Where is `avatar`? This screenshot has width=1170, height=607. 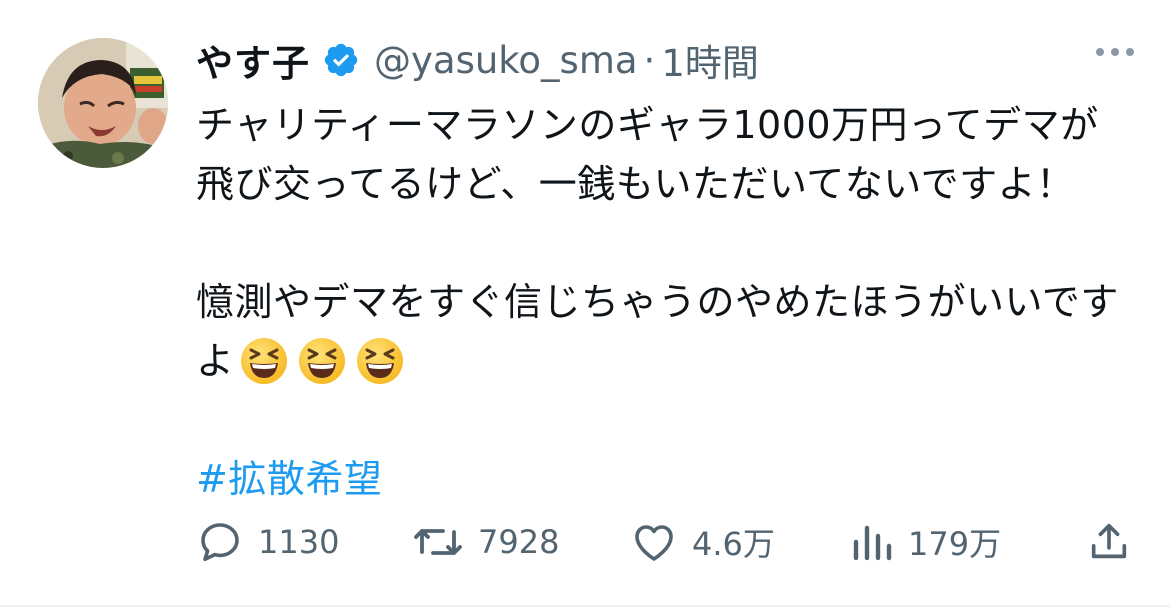
avatar is located at coordinates (103, 103).